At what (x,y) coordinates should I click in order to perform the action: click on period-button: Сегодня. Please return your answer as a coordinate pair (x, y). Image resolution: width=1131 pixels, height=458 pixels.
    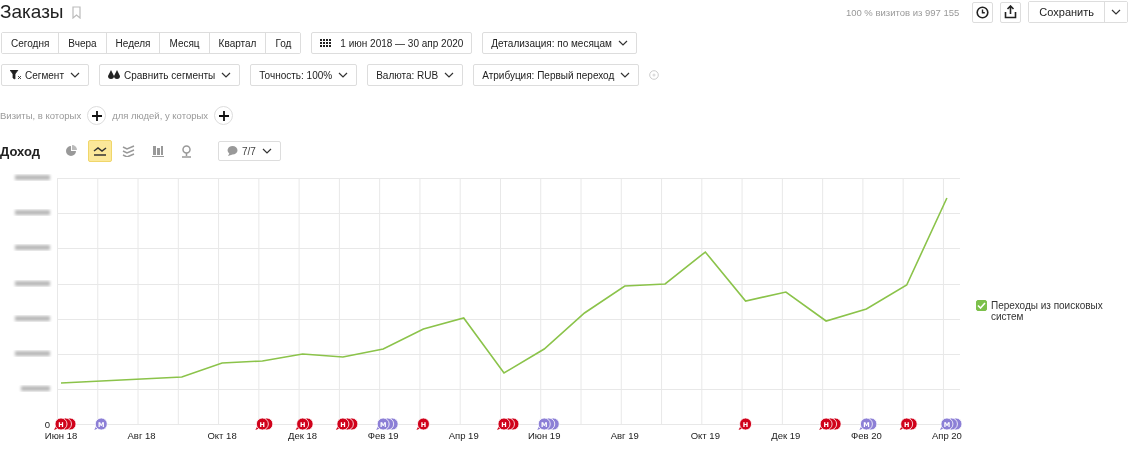
    Looking at the image, I should click on (31, 43).